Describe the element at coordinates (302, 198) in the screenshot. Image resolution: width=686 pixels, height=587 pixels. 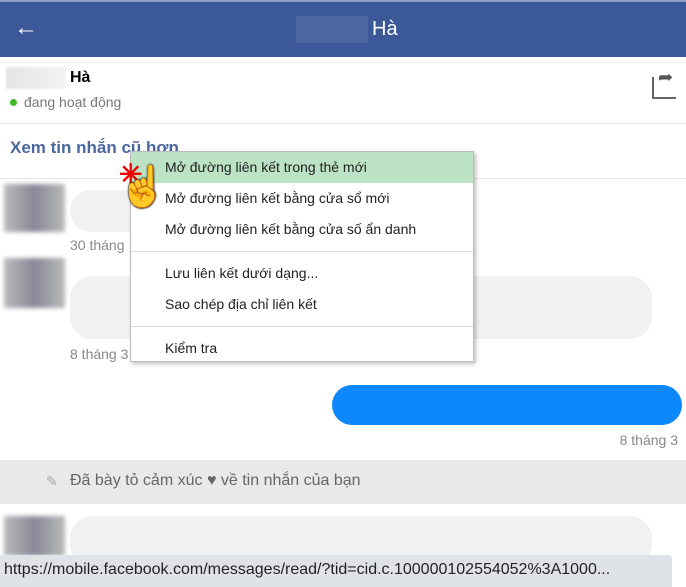
I see `menu-open-new-window: Mở đường liên kết bằng cửa sổ mới` at that location.